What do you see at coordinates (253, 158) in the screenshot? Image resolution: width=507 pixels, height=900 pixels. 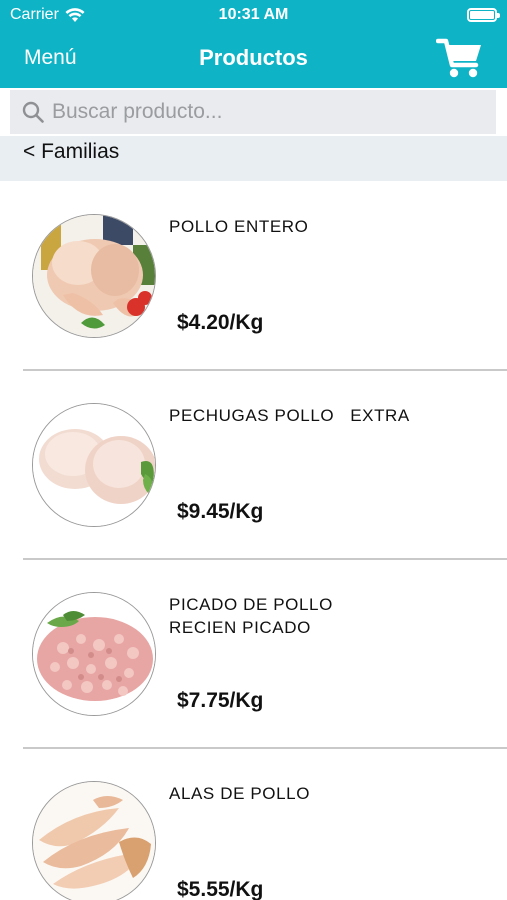 I see `breadcrumb: < Familias` at bounding box center [253, 158].